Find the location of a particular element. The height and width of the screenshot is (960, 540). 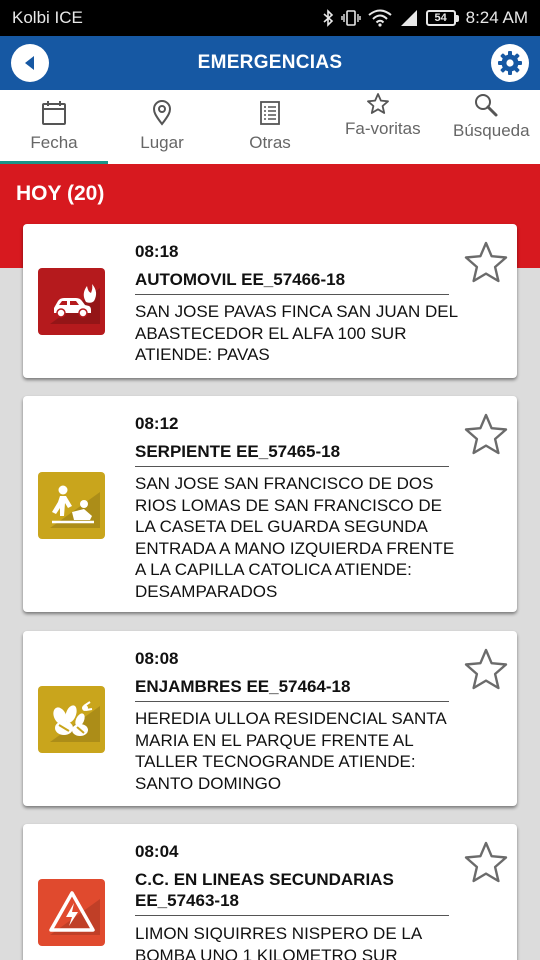

incident-time: 08:04 is located at coordinates (157, 851).